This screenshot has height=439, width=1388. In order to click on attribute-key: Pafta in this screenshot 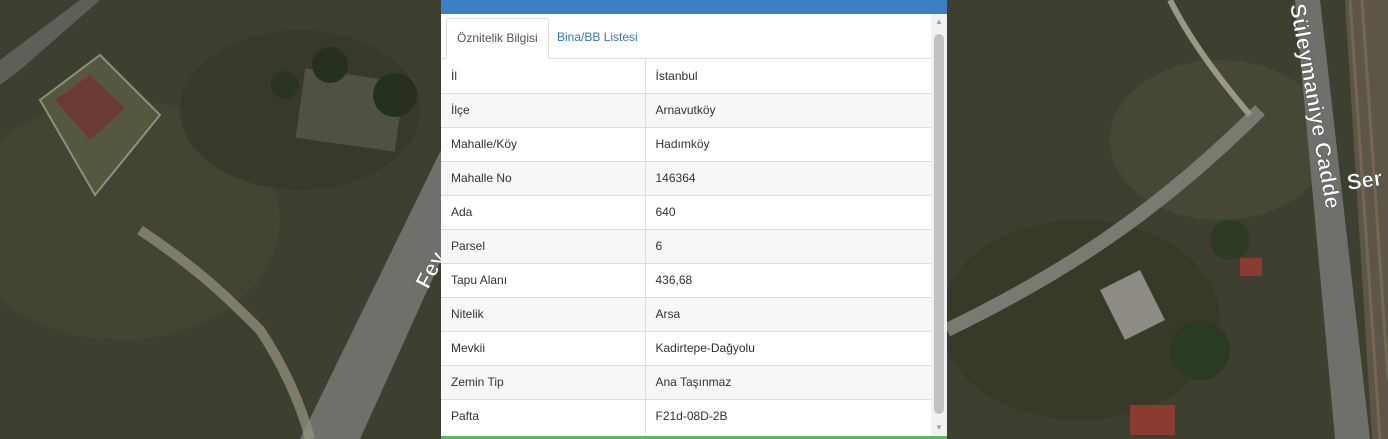, I will do `click(543, 415)`.